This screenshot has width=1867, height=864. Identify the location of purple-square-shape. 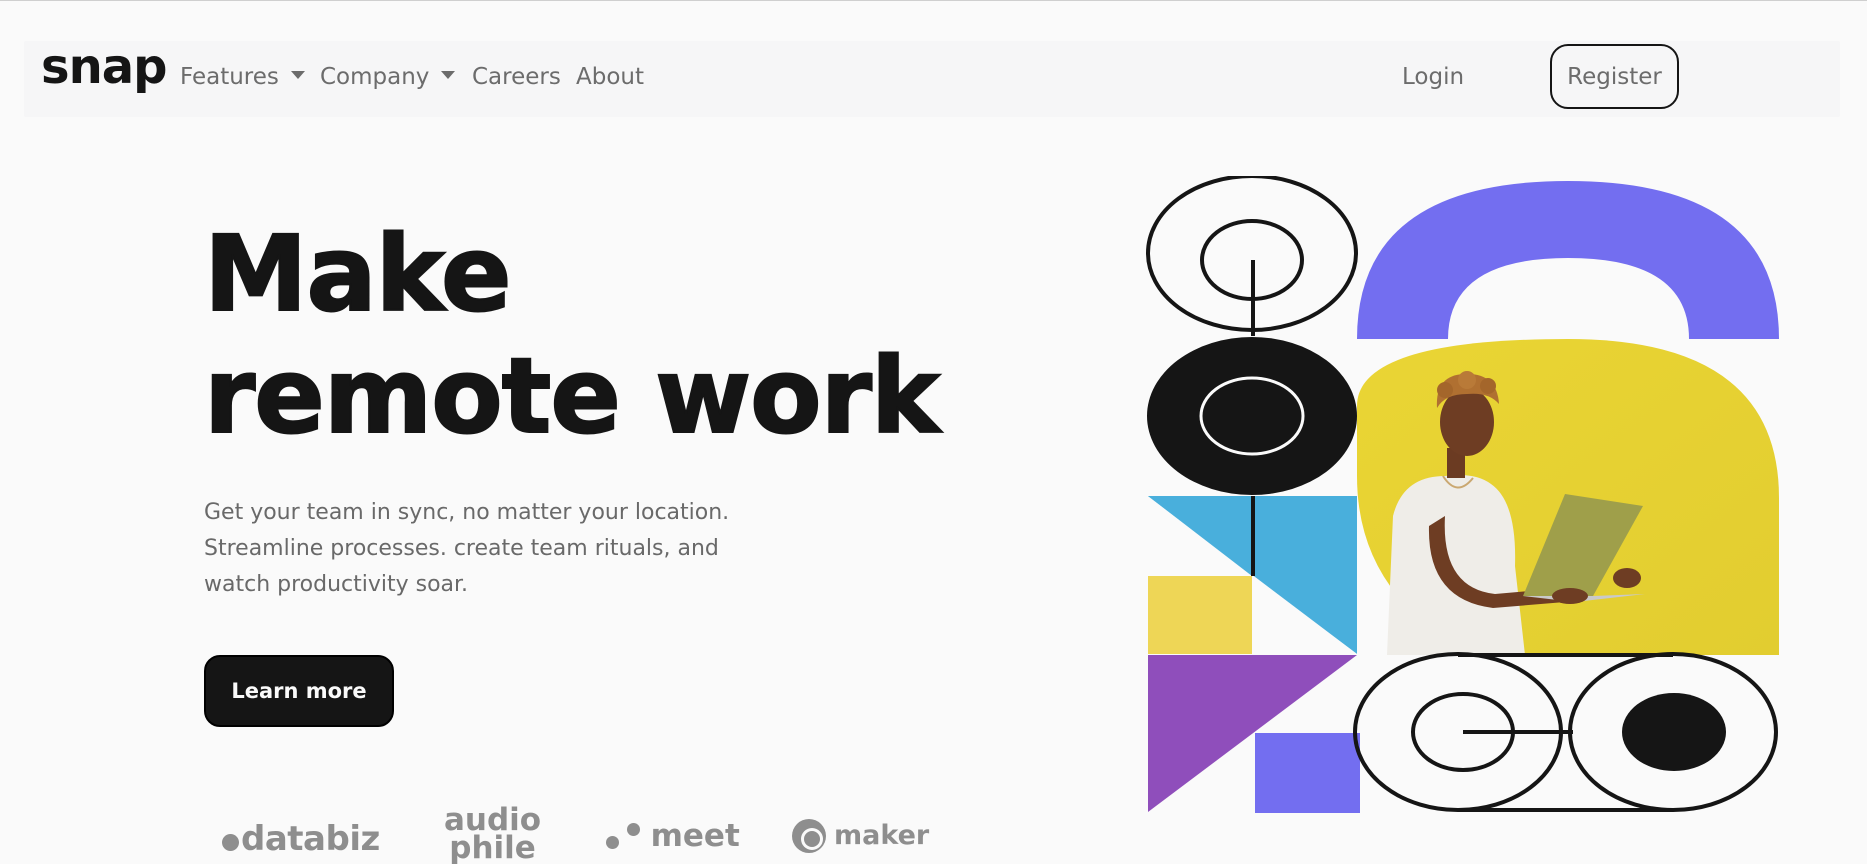
(1307, 773).